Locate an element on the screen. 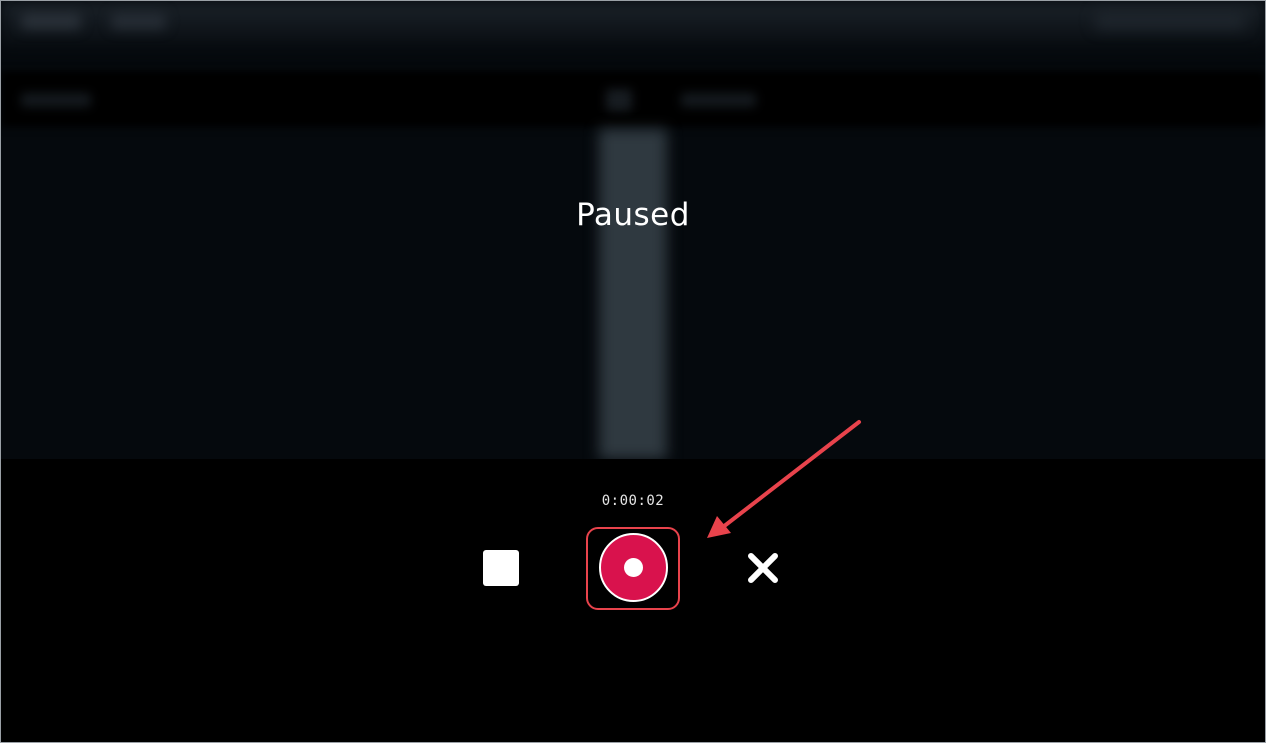 This screenshot has height=743, width=1266. blurred-column is located at coordinates (633, 294).